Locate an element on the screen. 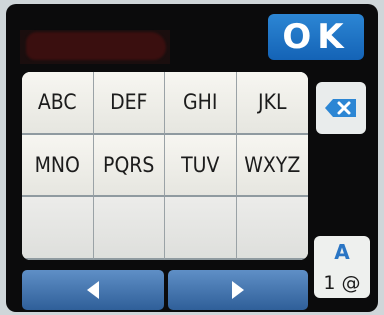  key-wxyz: WXYZ is located at coordinates (272, 166).